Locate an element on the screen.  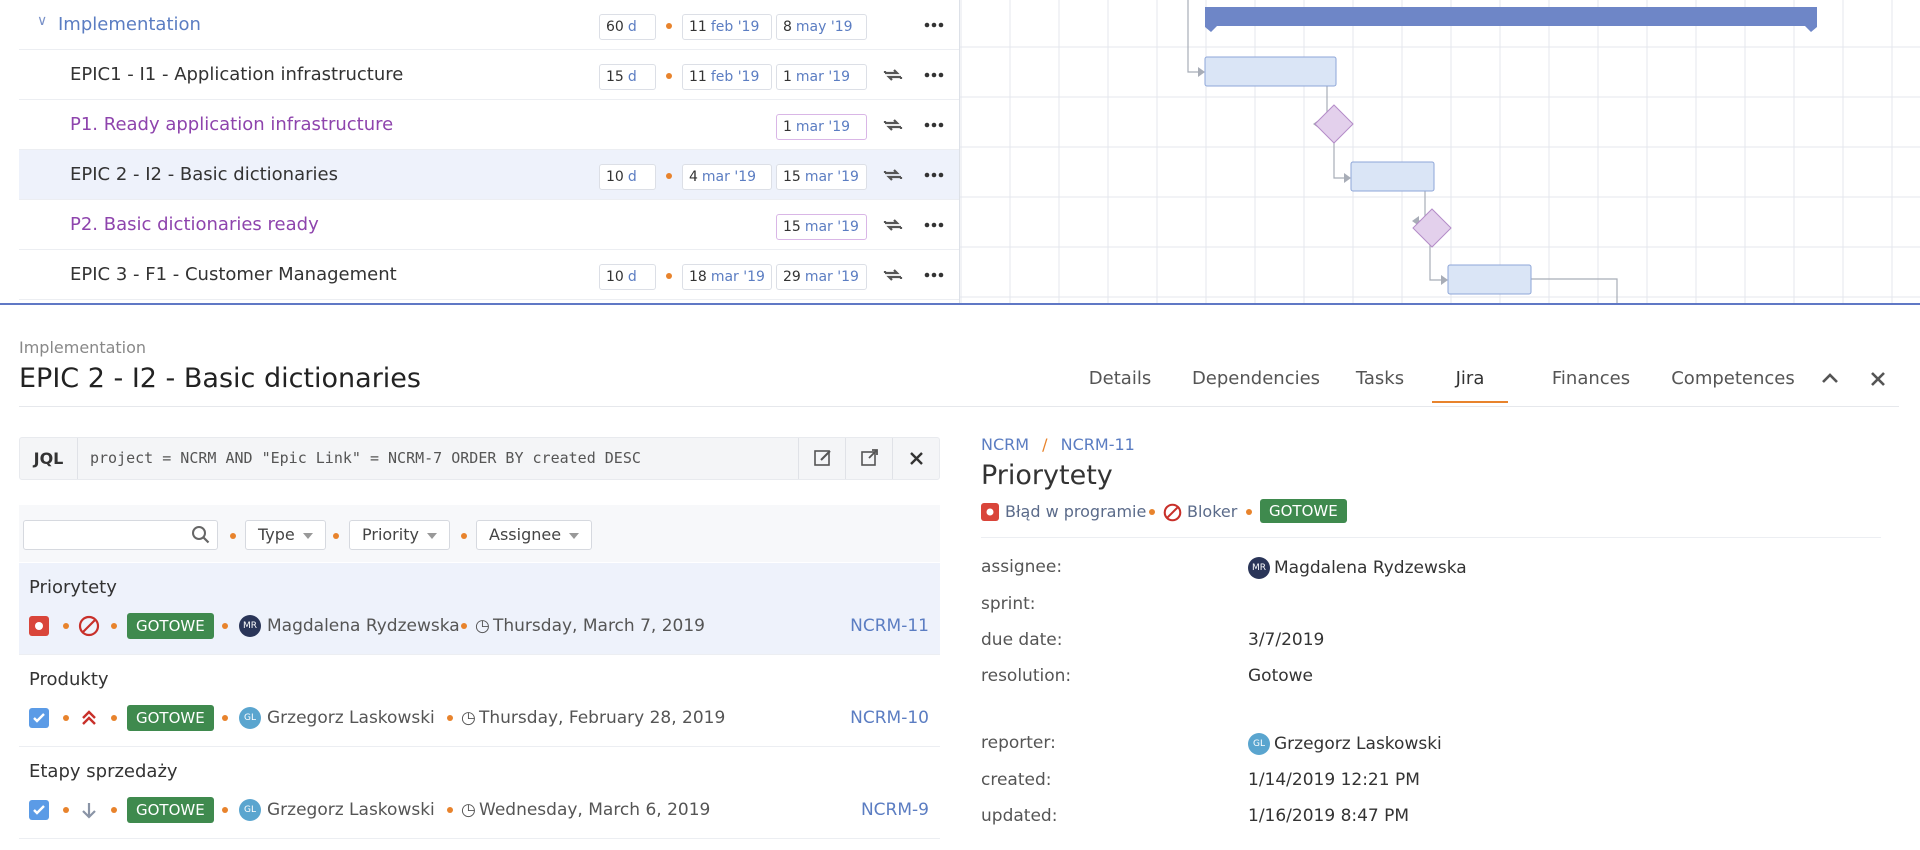
bug-icon is located at coordinates (39, 628).